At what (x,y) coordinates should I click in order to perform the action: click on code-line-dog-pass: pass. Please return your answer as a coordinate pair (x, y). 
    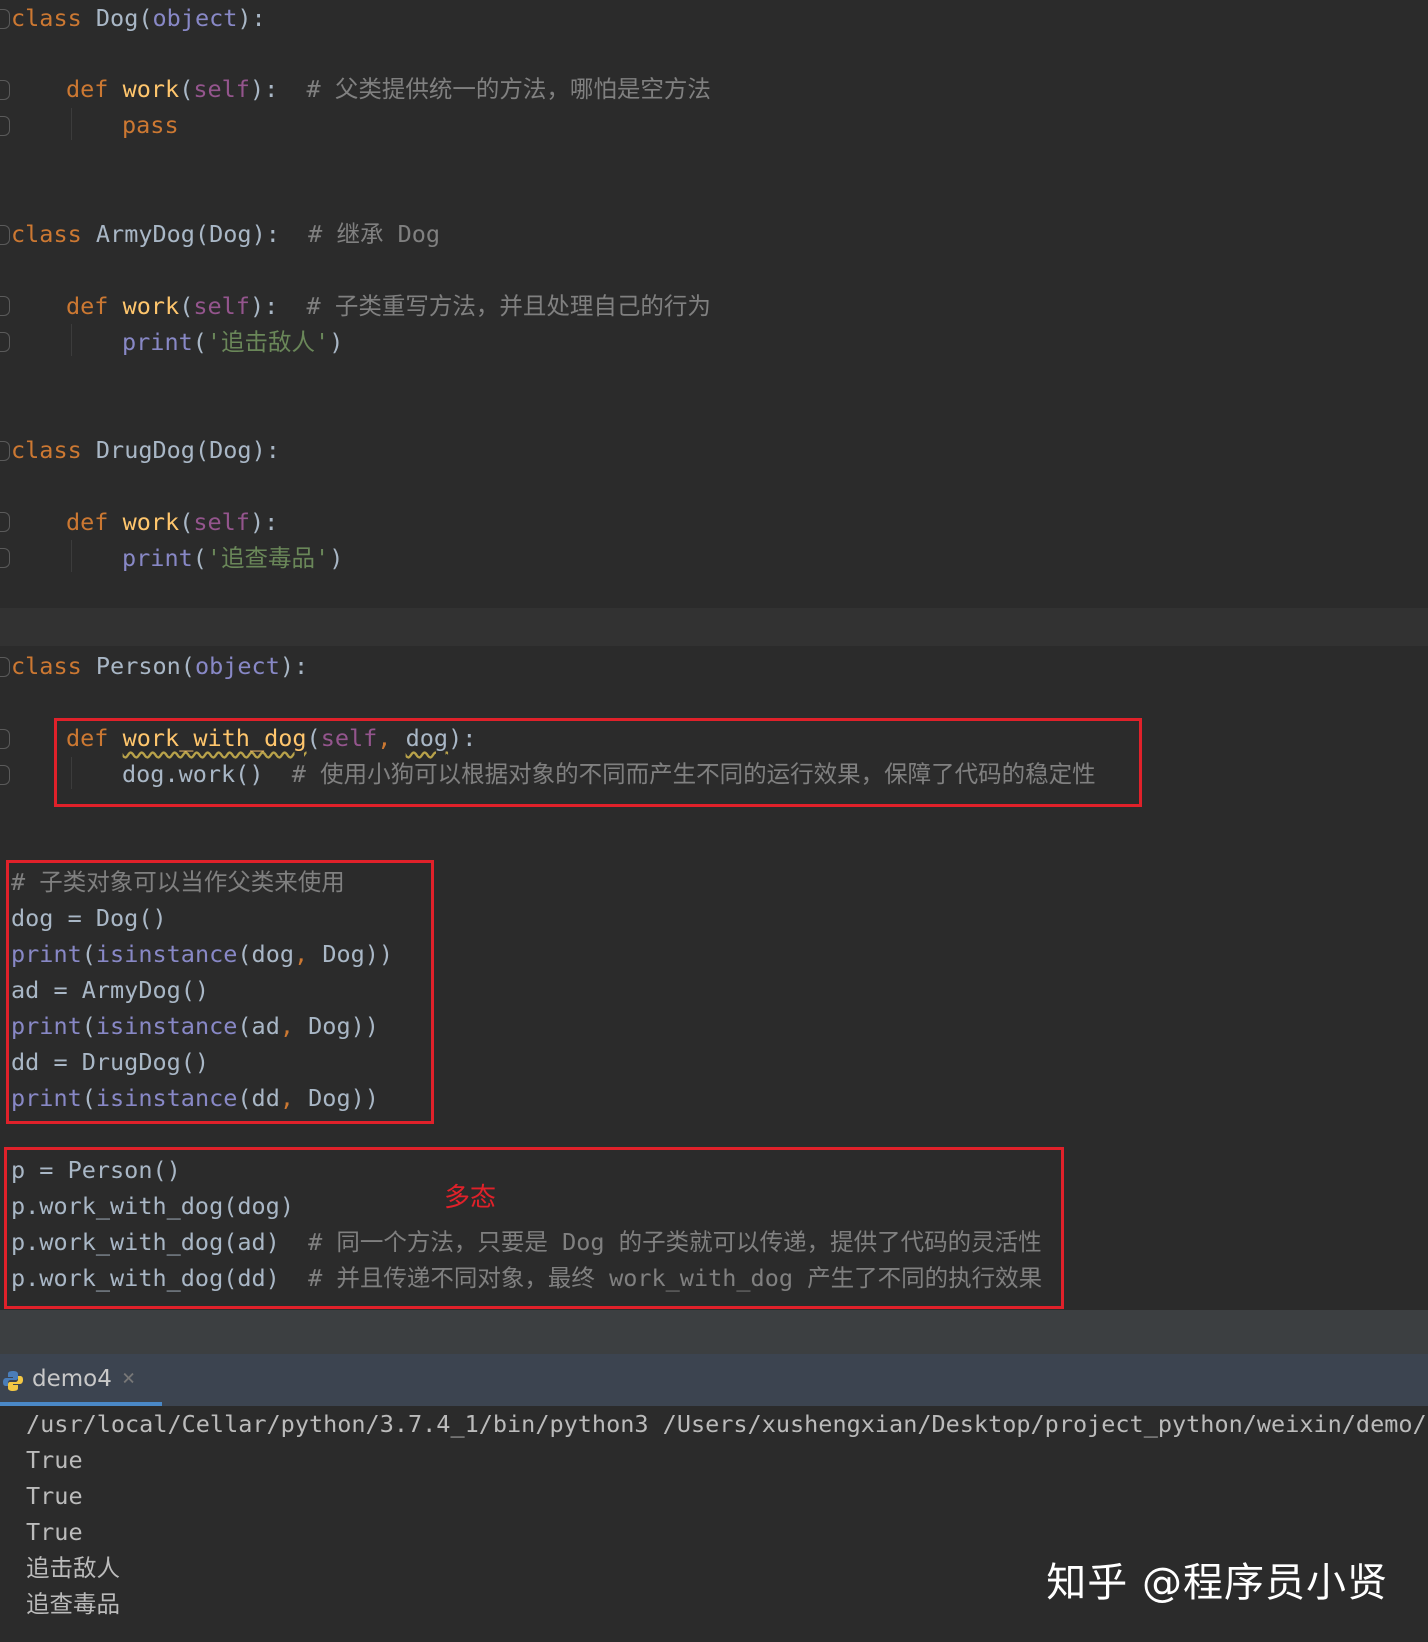
    Looking at the image, I should click on (150, 125).